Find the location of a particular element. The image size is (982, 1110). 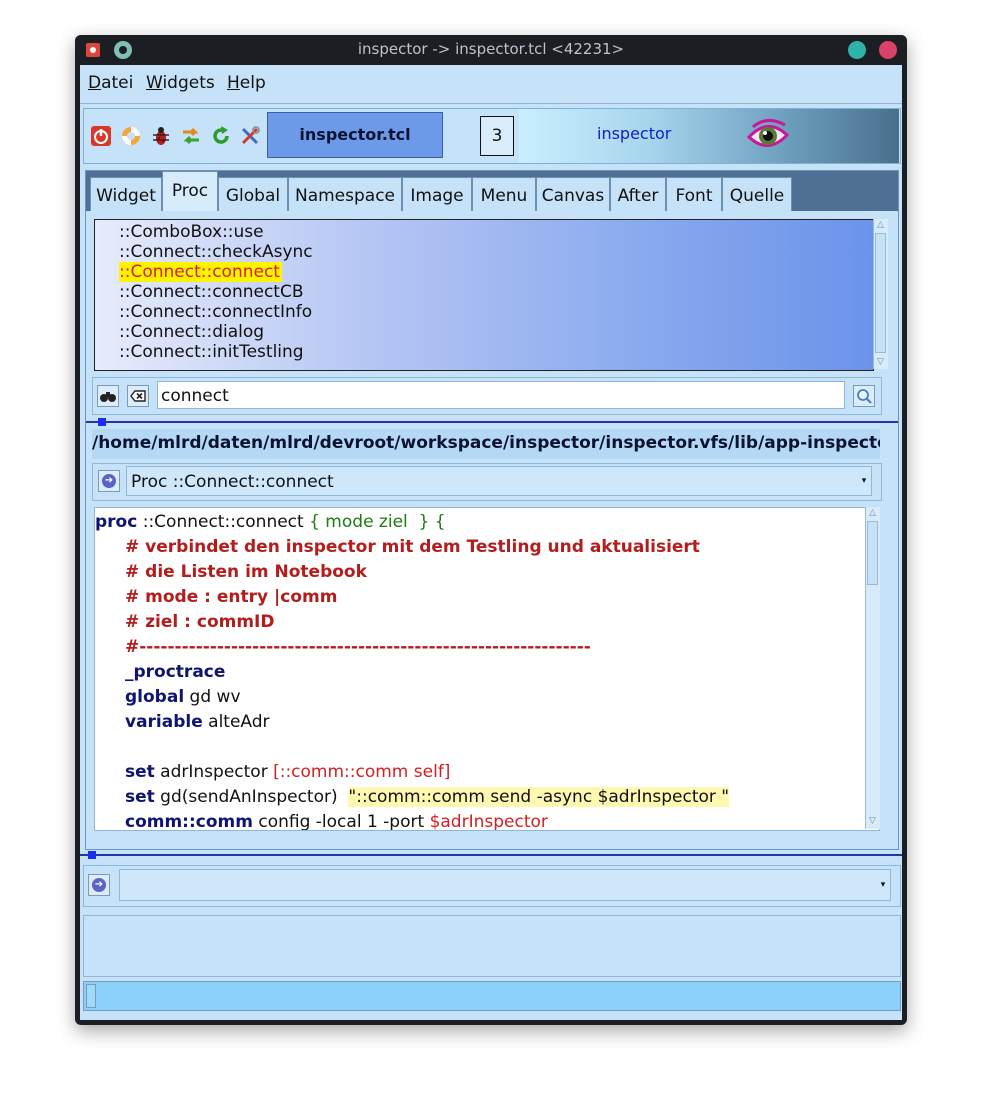

tab-menu: Menu is located at coordinates (504, 194).